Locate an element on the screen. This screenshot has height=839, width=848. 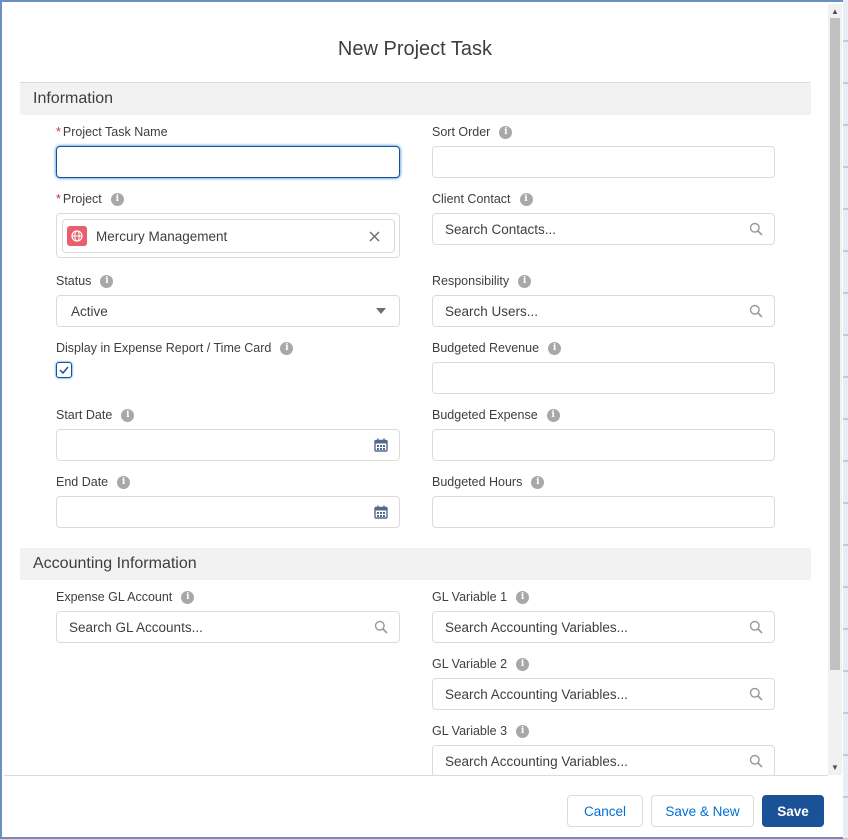
start-date-input is located at coordinates (228, 445).